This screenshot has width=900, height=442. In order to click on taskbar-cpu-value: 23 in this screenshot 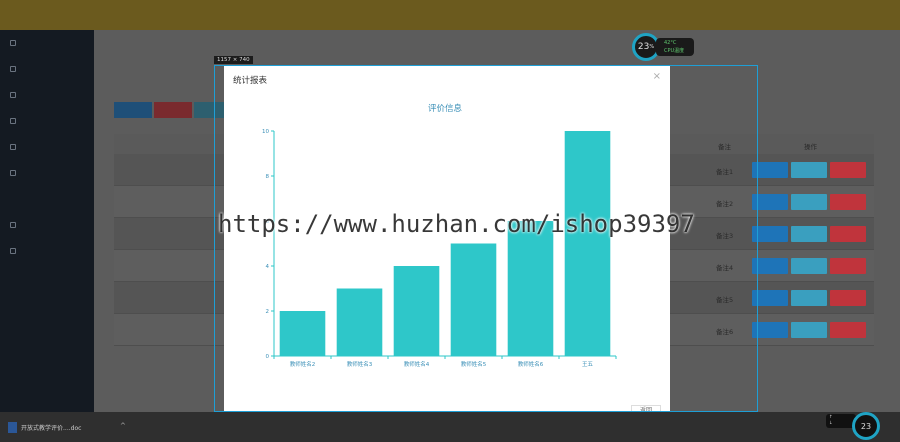, I will do `click(866, 426)`.